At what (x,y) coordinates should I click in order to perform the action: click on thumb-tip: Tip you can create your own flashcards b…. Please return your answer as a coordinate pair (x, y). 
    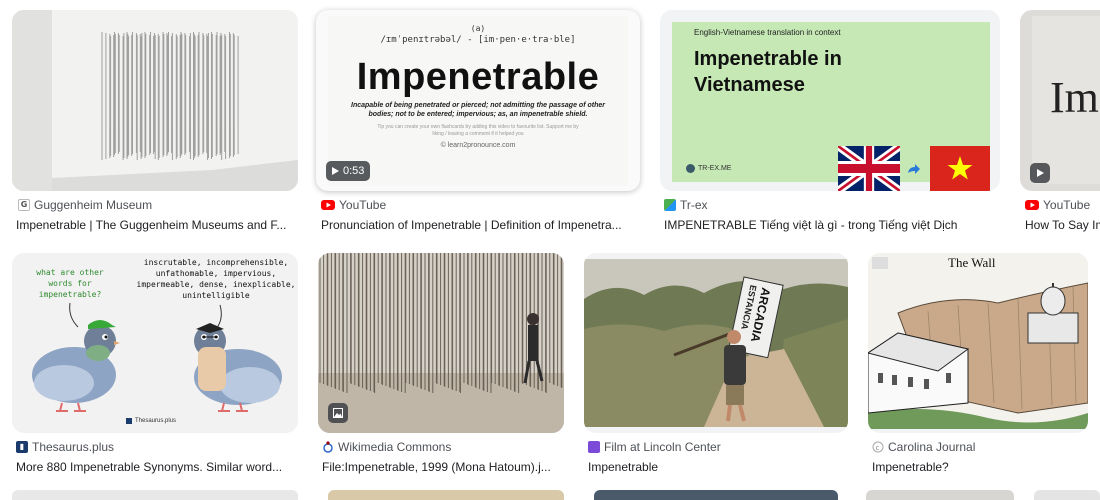
    Looking at the image, I should click on (478, 130).